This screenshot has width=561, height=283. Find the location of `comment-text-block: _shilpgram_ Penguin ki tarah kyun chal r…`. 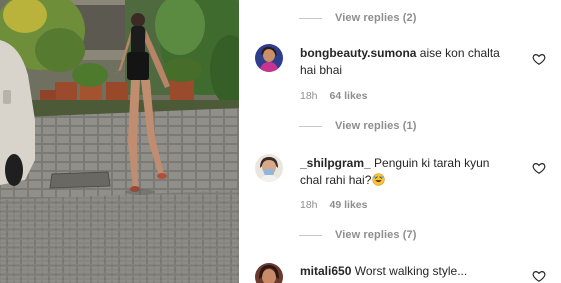

comment-text-block: _shilpgram_ Penguin ki tarah kyun chal r… is located at coordinates (407, 172).